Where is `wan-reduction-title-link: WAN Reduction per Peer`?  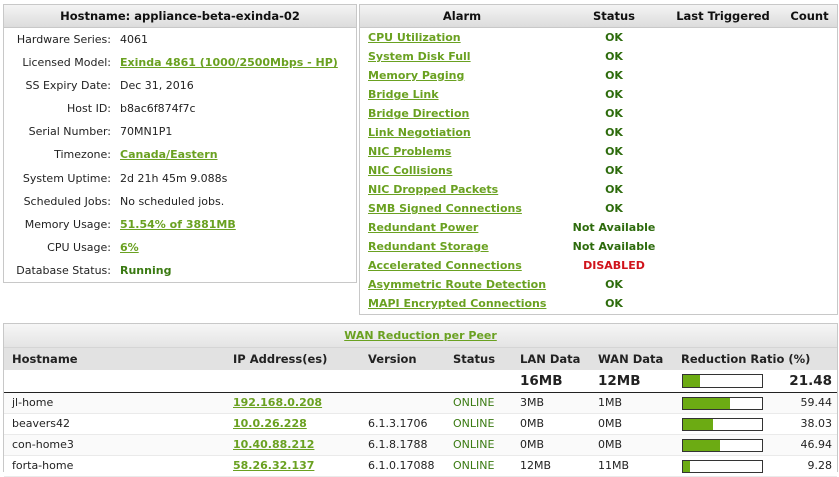
wan-reduction-title-link: WAN Reduction per Peer is located at coordinates (420, 335).